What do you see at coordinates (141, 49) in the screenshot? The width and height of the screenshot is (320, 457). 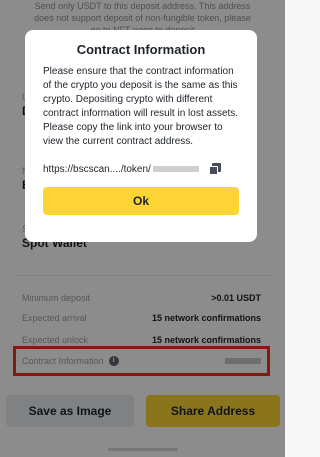 I see `modal-title: Contract Information` at bounding box center [141, 49].